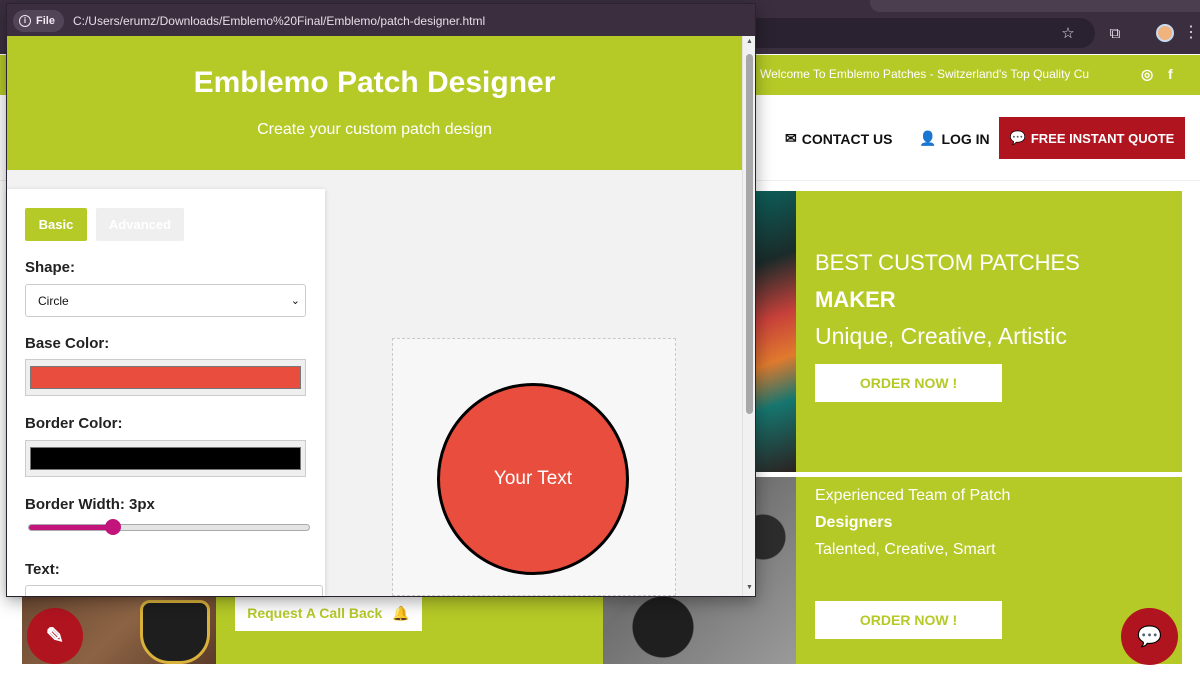  Describe the element at coordinates (401, 612) in the screenshot. I see `bell-icon: 🔔` at that location.